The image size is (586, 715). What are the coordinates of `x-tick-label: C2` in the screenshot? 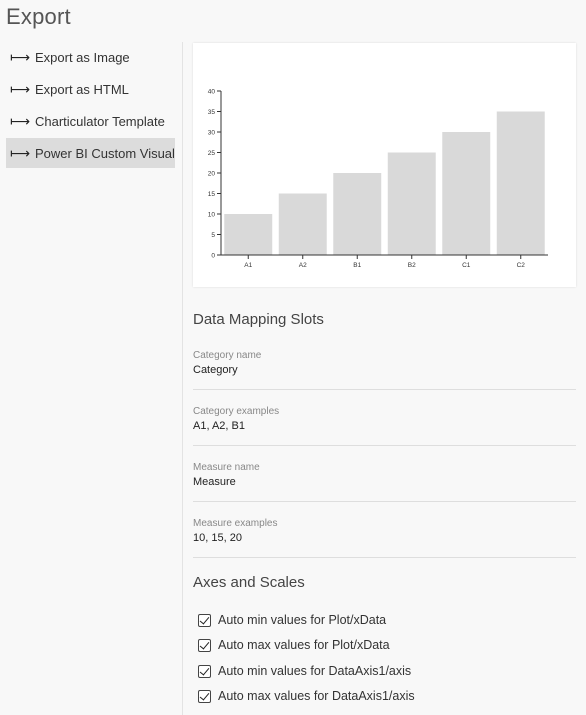 It's located at (521, 265).